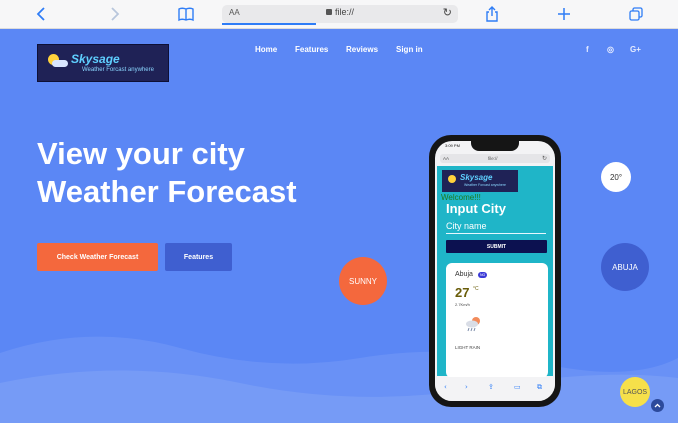 Image resolution: width=678 pixels, height=423 pixels. What do you see at coordinates (464, 274) in the screenshot?
I see `card-city: Abuja` at bounding box center [464, 274].